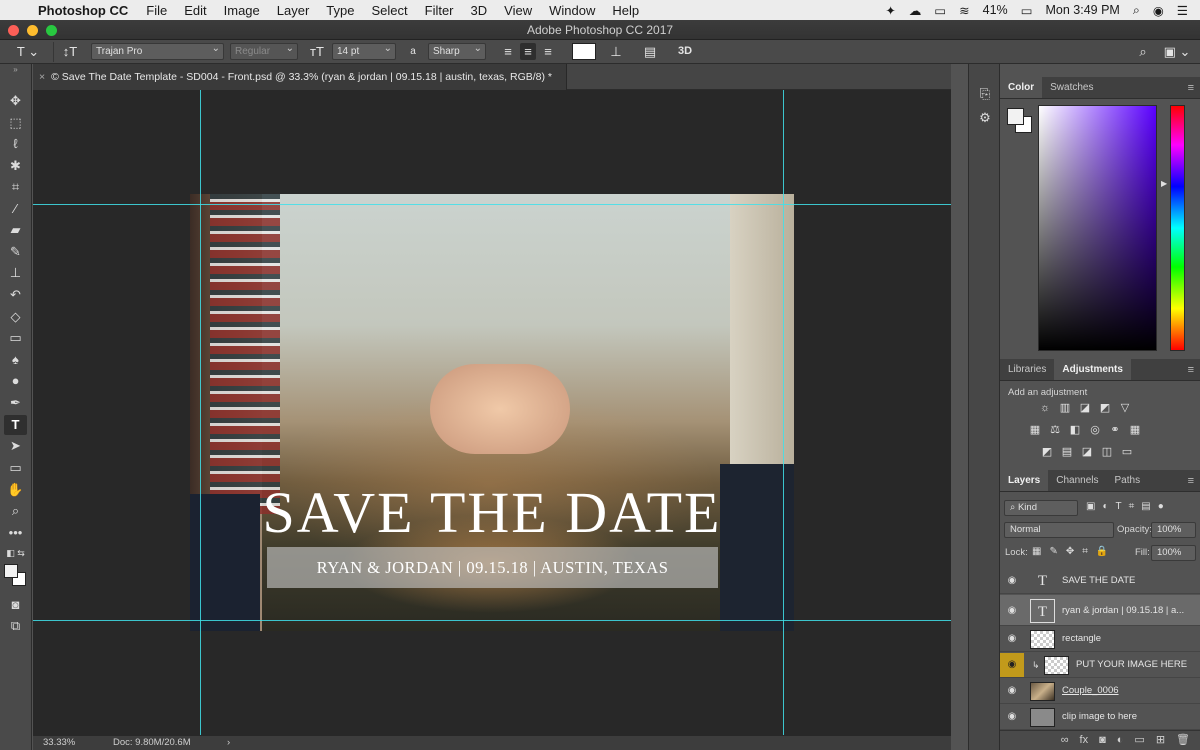  I want to click on lock-all-icon: 🔒, so click(1102, 551).